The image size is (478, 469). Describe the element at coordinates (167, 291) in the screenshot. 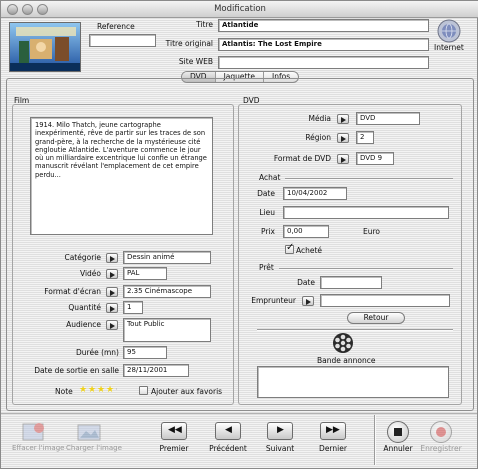

I see `format-ecran-input: 2.35 Cinémascope` at that location.